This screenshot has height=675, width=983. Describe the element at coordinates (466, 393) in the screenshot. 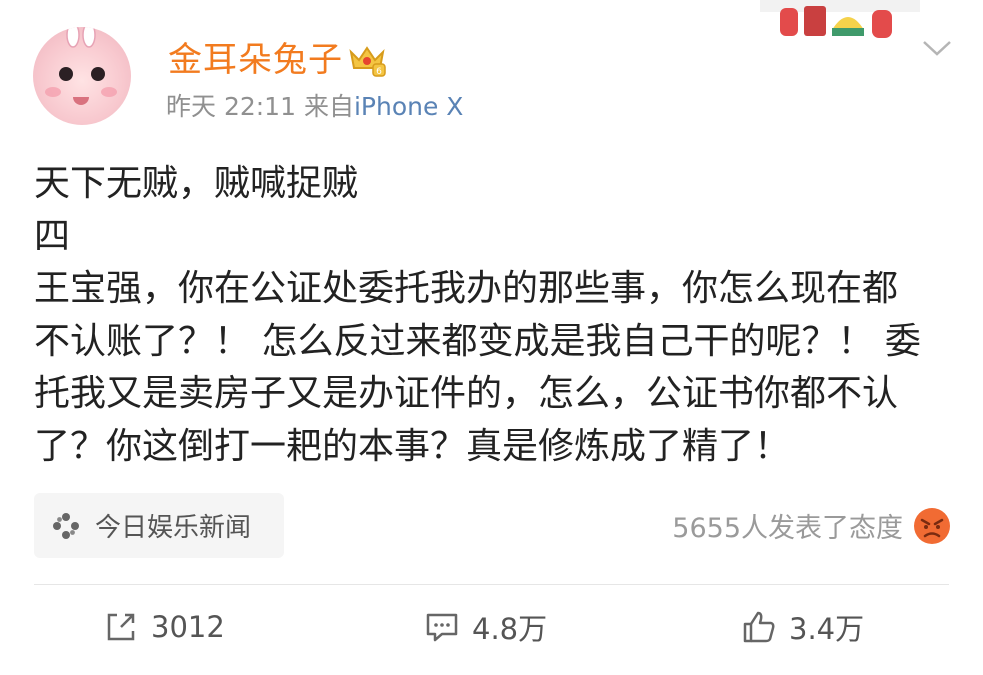

I see `post-text-line: 托我又是卖房子又是办证件的，怎么，公证书你都不认` at that location.